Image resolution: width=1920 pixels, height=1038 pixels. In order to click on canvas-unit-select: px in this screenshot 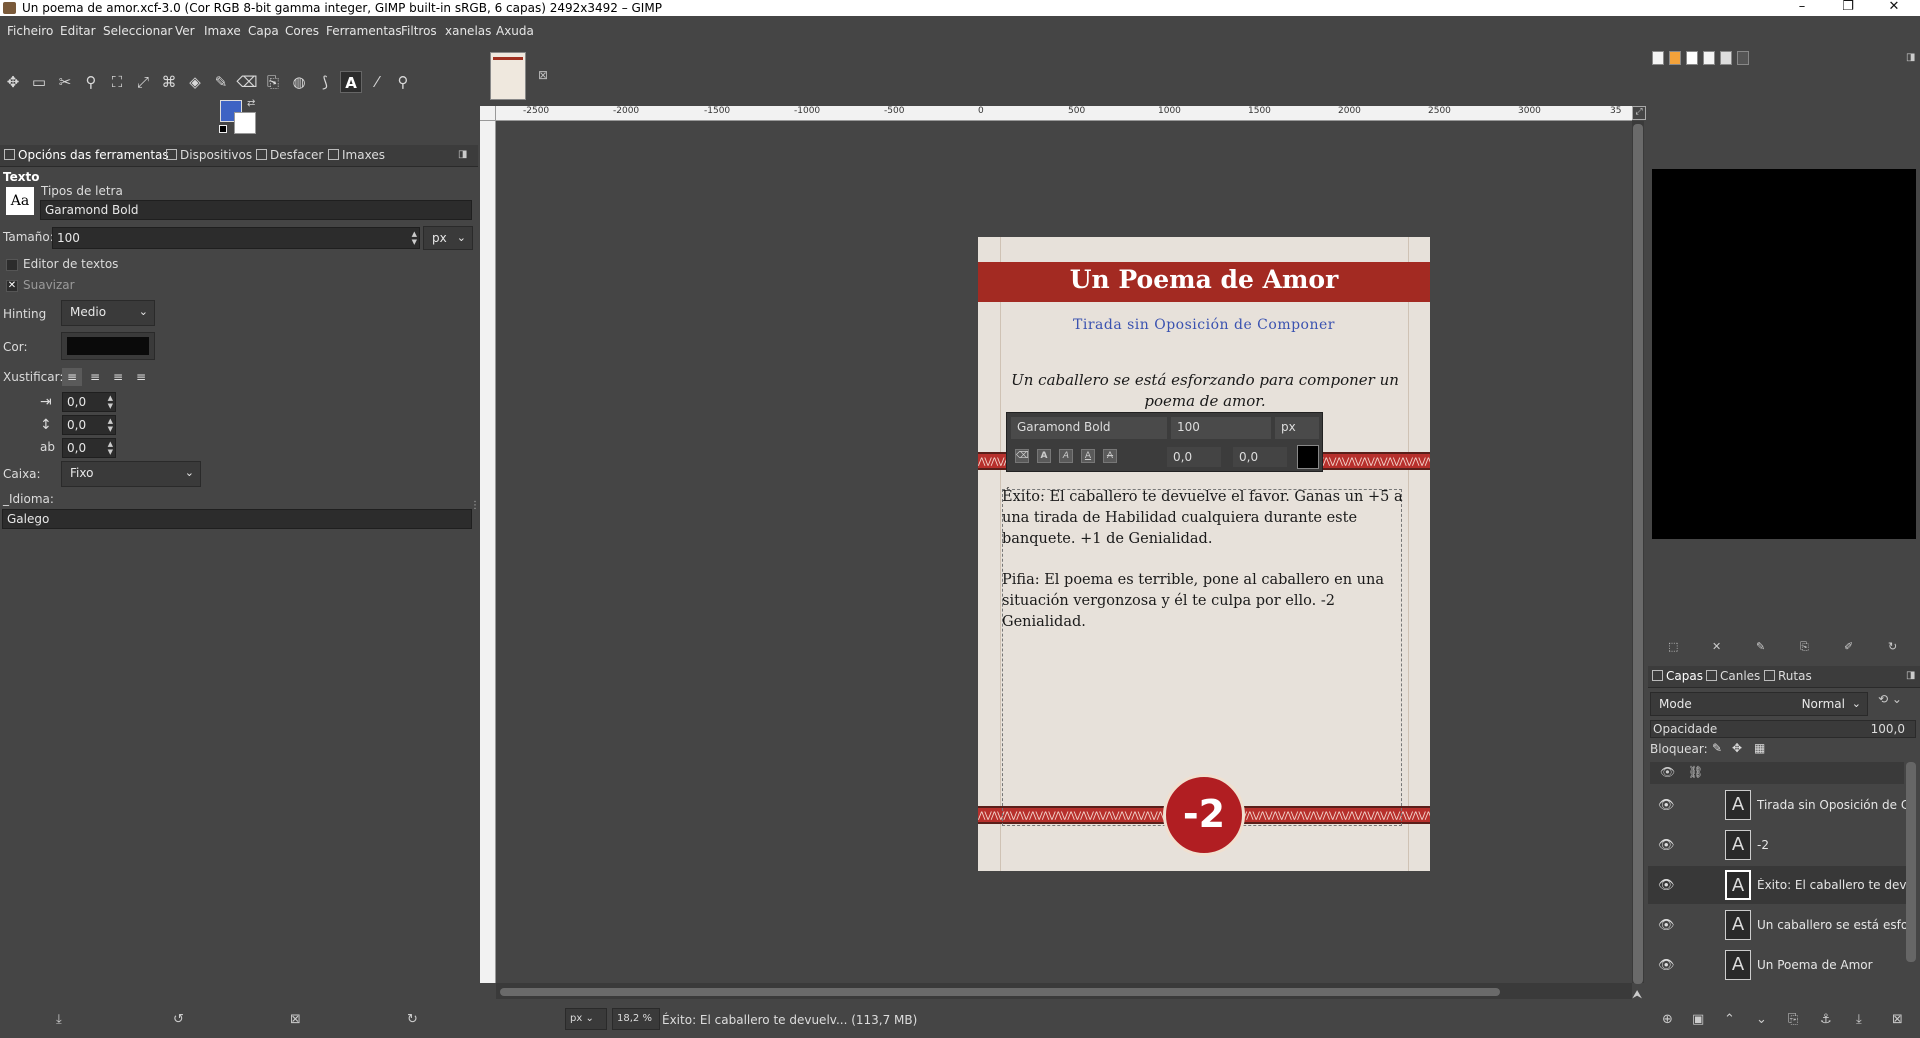, I will do `click(1297, 428)`.